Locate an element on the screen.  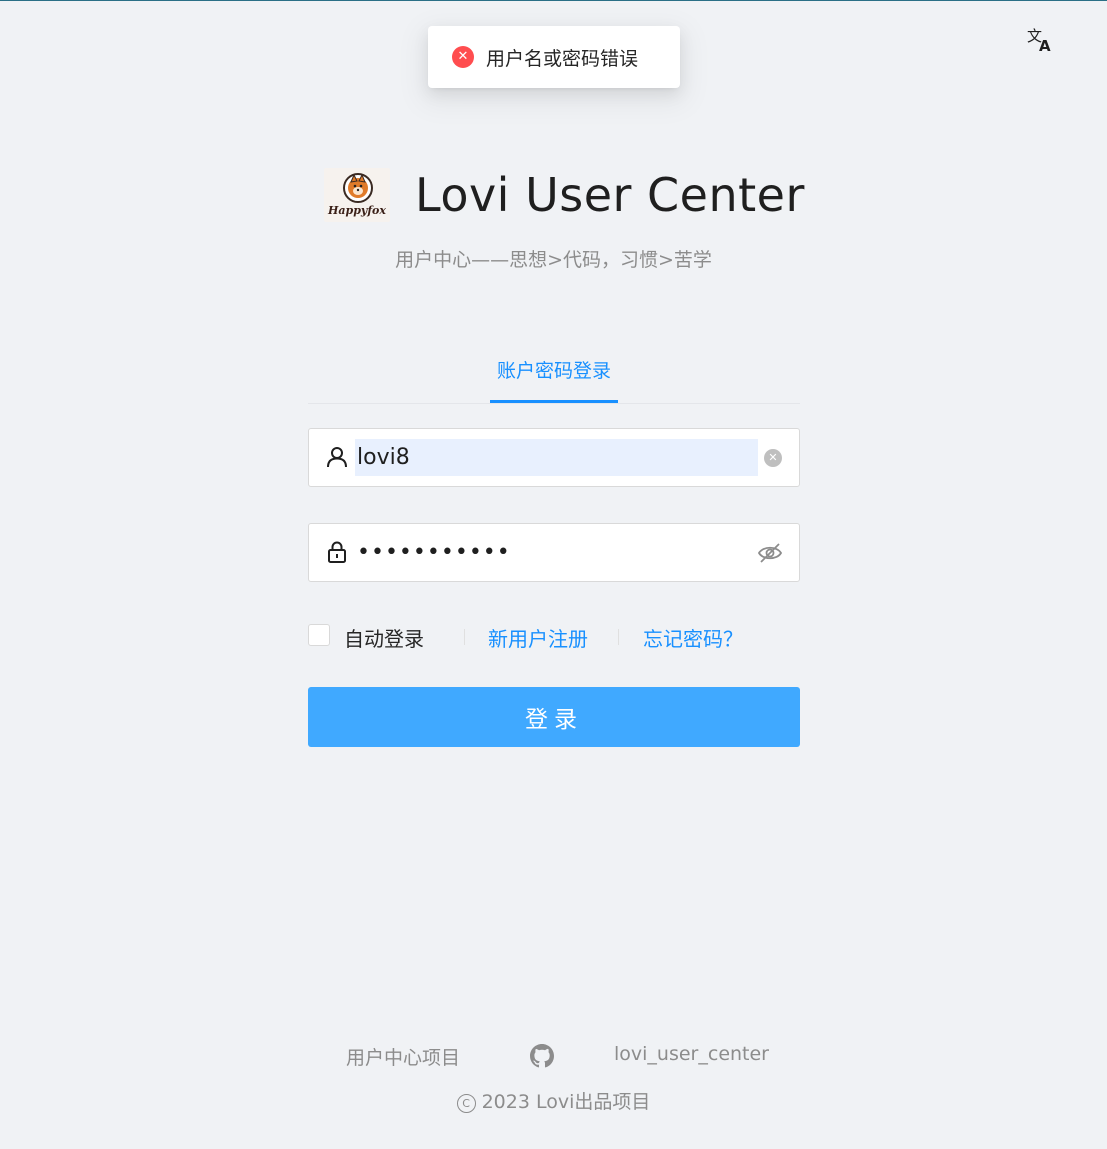
svg-text: A is located at coordinates (1045, 45).